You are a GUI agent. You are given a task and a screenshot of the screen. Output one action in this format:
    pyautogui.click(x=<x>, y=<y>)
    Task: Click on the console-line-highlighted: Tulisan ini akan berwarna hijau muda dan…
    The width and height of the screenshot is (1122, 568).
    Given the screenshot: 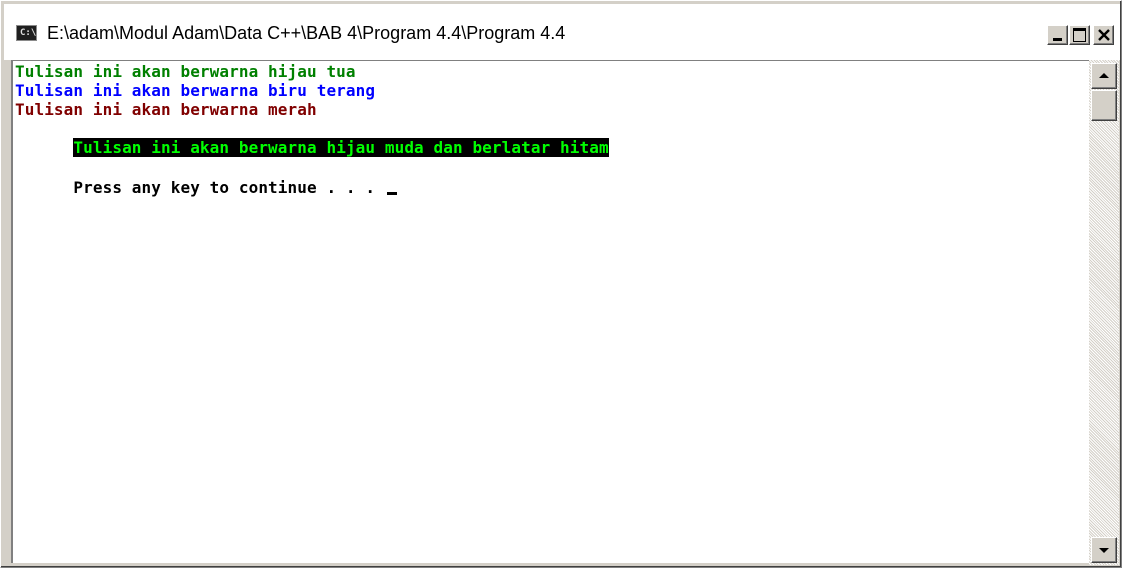 What is the action you would take?
    pyautogui.click(x=312, y=138)
    